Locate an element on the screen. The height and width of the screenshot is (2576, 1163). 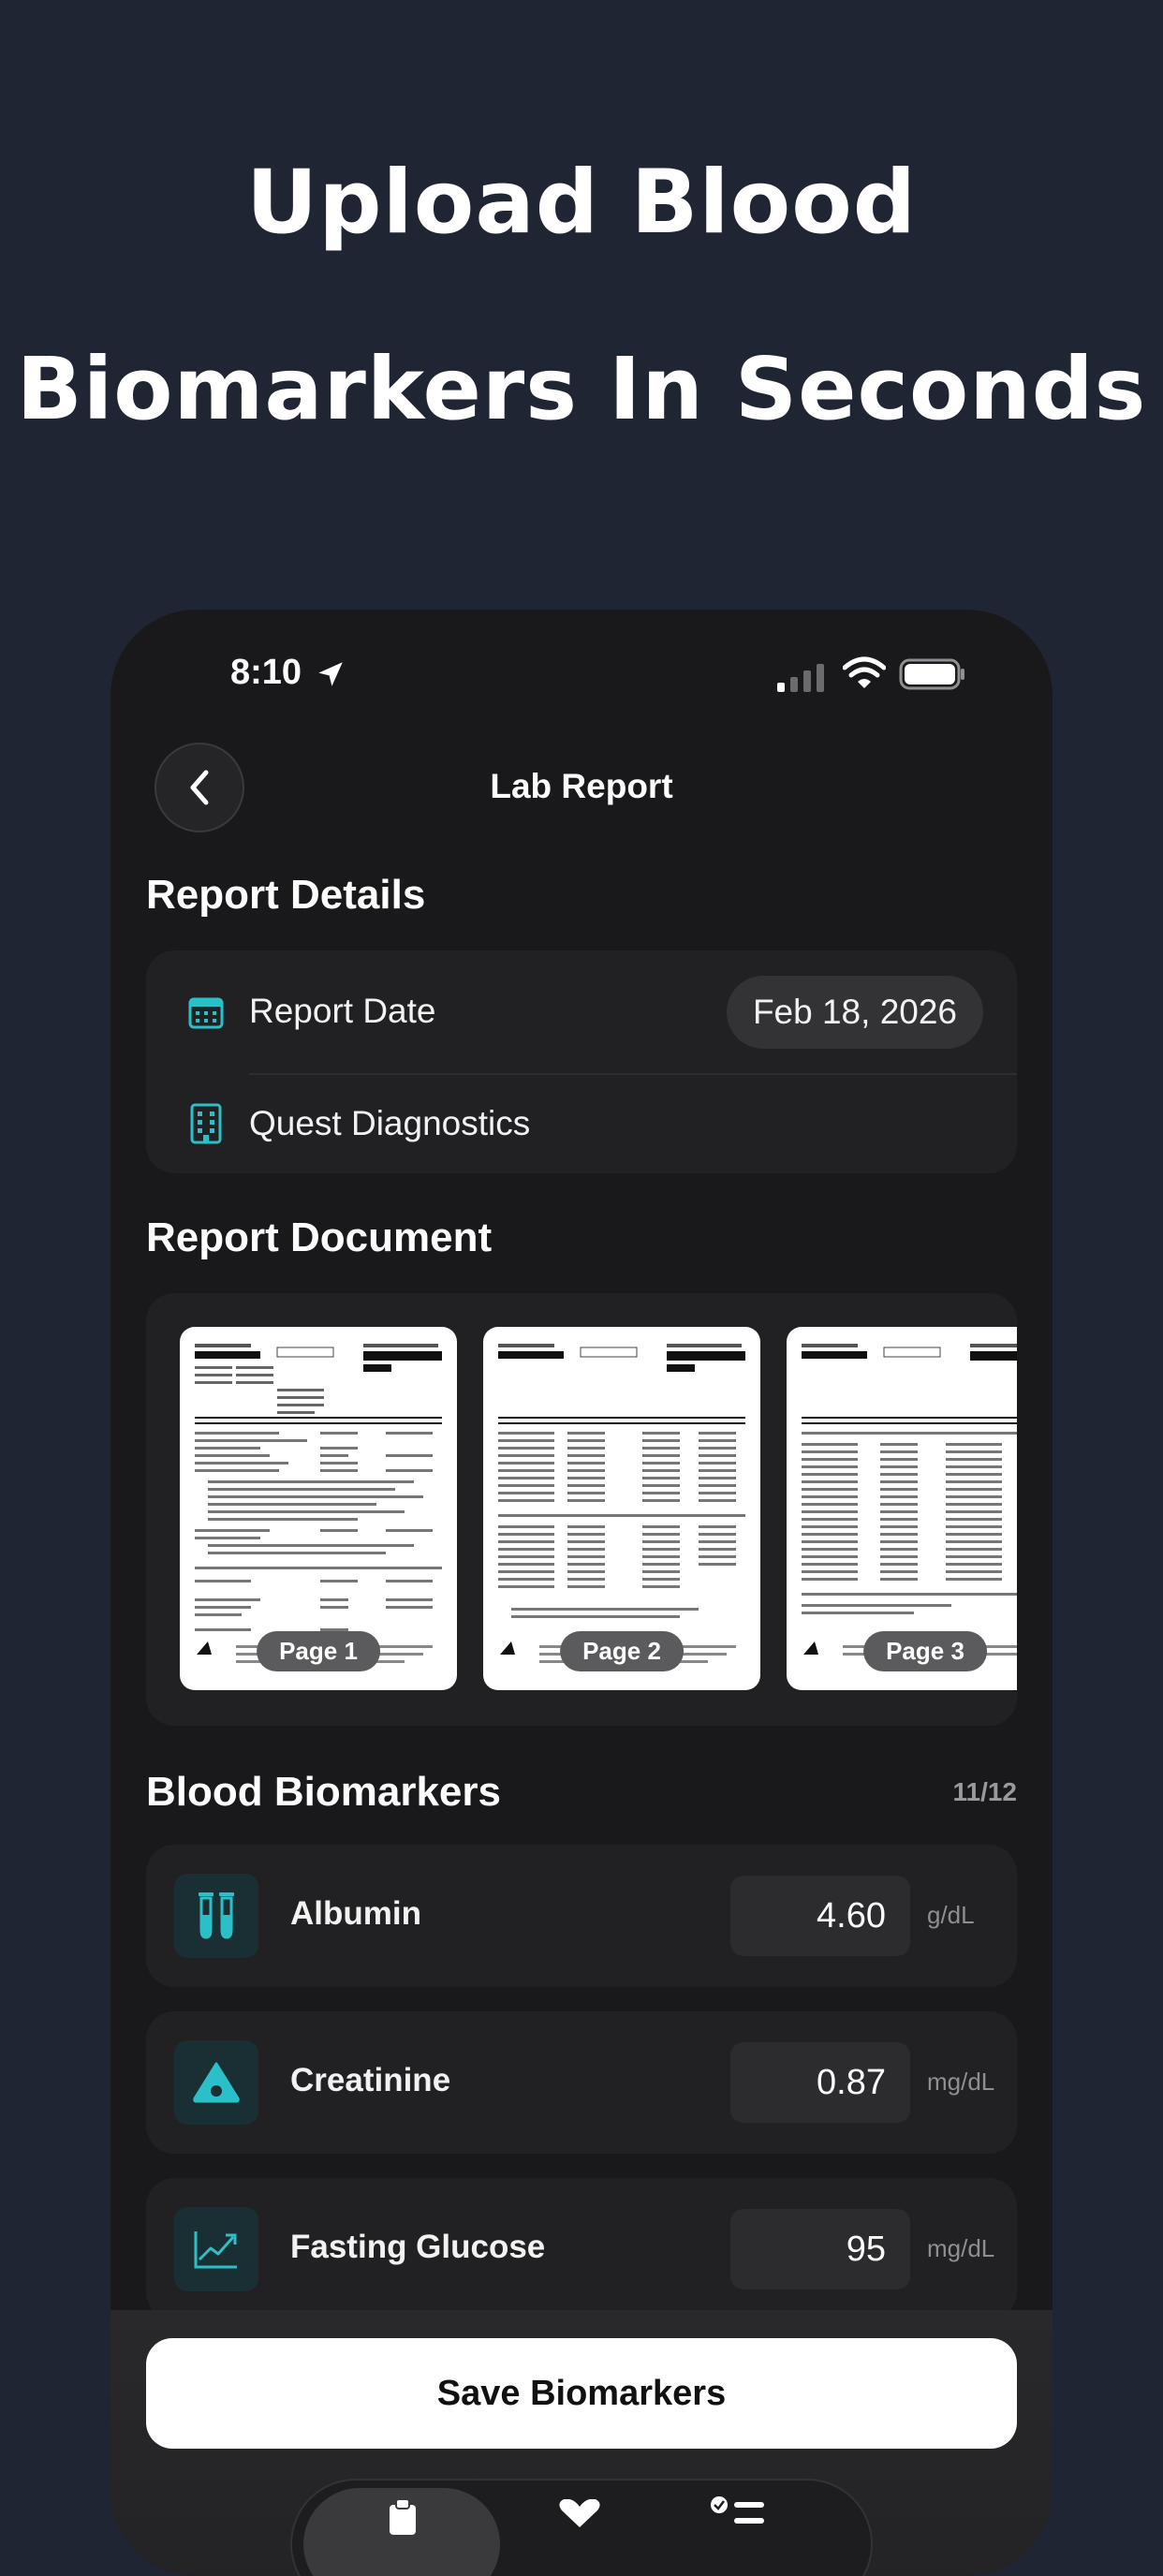
wifi-icon is located at coordinates (865, 672).